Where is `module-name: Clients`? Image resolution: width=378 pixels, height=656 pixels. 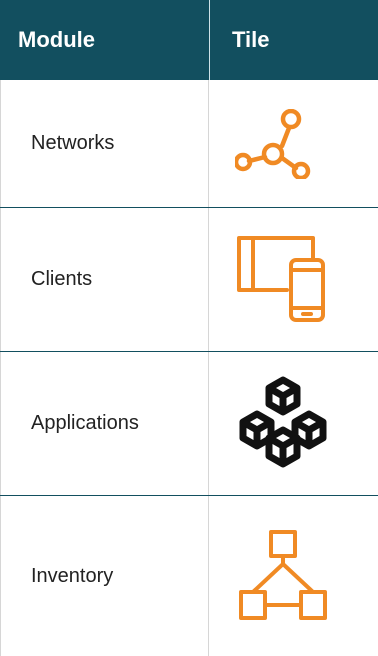 module-name: Clients is located at coordinates (104, 279).